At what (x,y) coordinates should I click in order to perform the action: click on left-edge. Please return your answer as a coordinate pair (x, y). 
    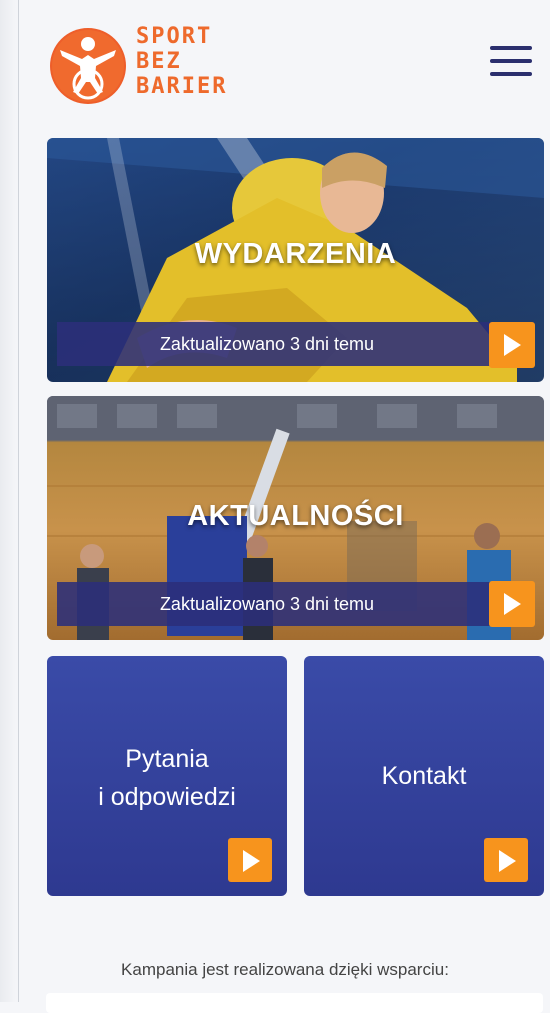
    Looking at the image, I should click on (10, 501).